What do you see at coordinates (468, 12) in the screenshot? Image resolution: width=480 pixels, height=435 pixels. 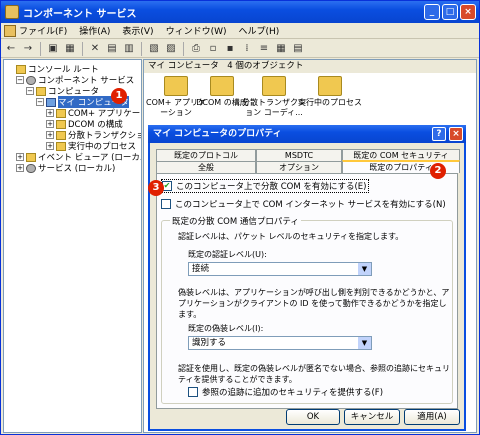 I see `close-button: ×` at bounding box center [468, 12].